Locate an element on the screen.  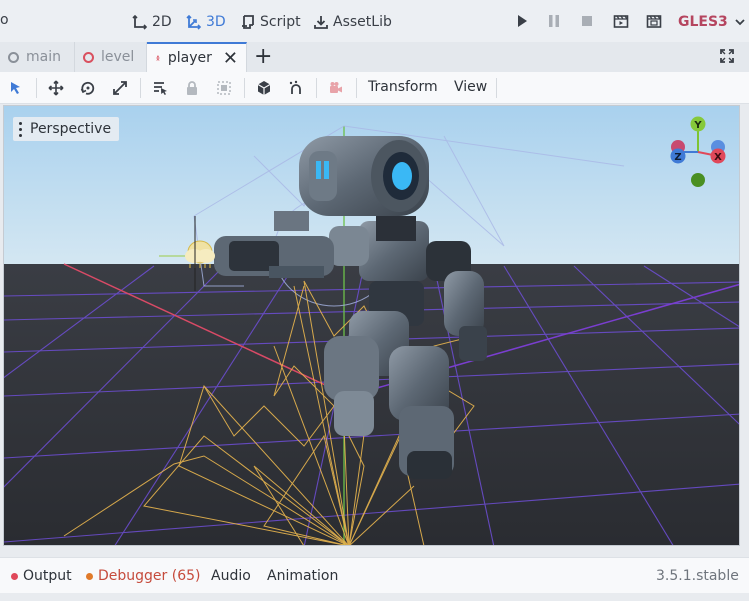
mode-script-button: Script is located at coordinates (270, 22).